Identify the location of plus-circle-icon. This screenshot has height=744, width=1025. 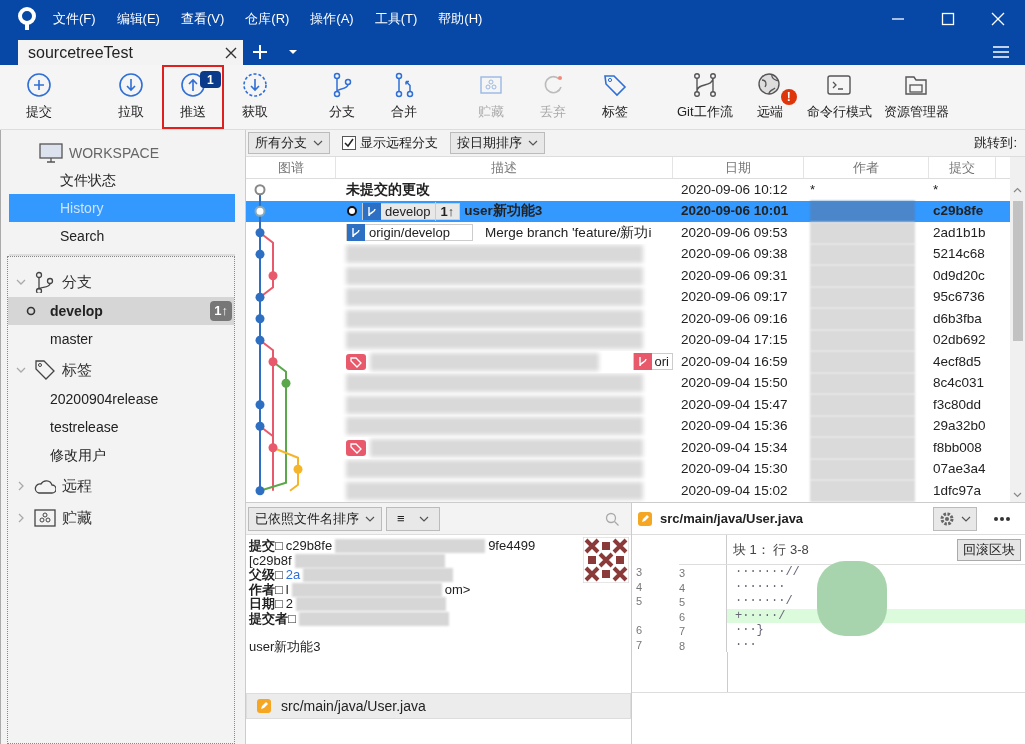
(39, 85).